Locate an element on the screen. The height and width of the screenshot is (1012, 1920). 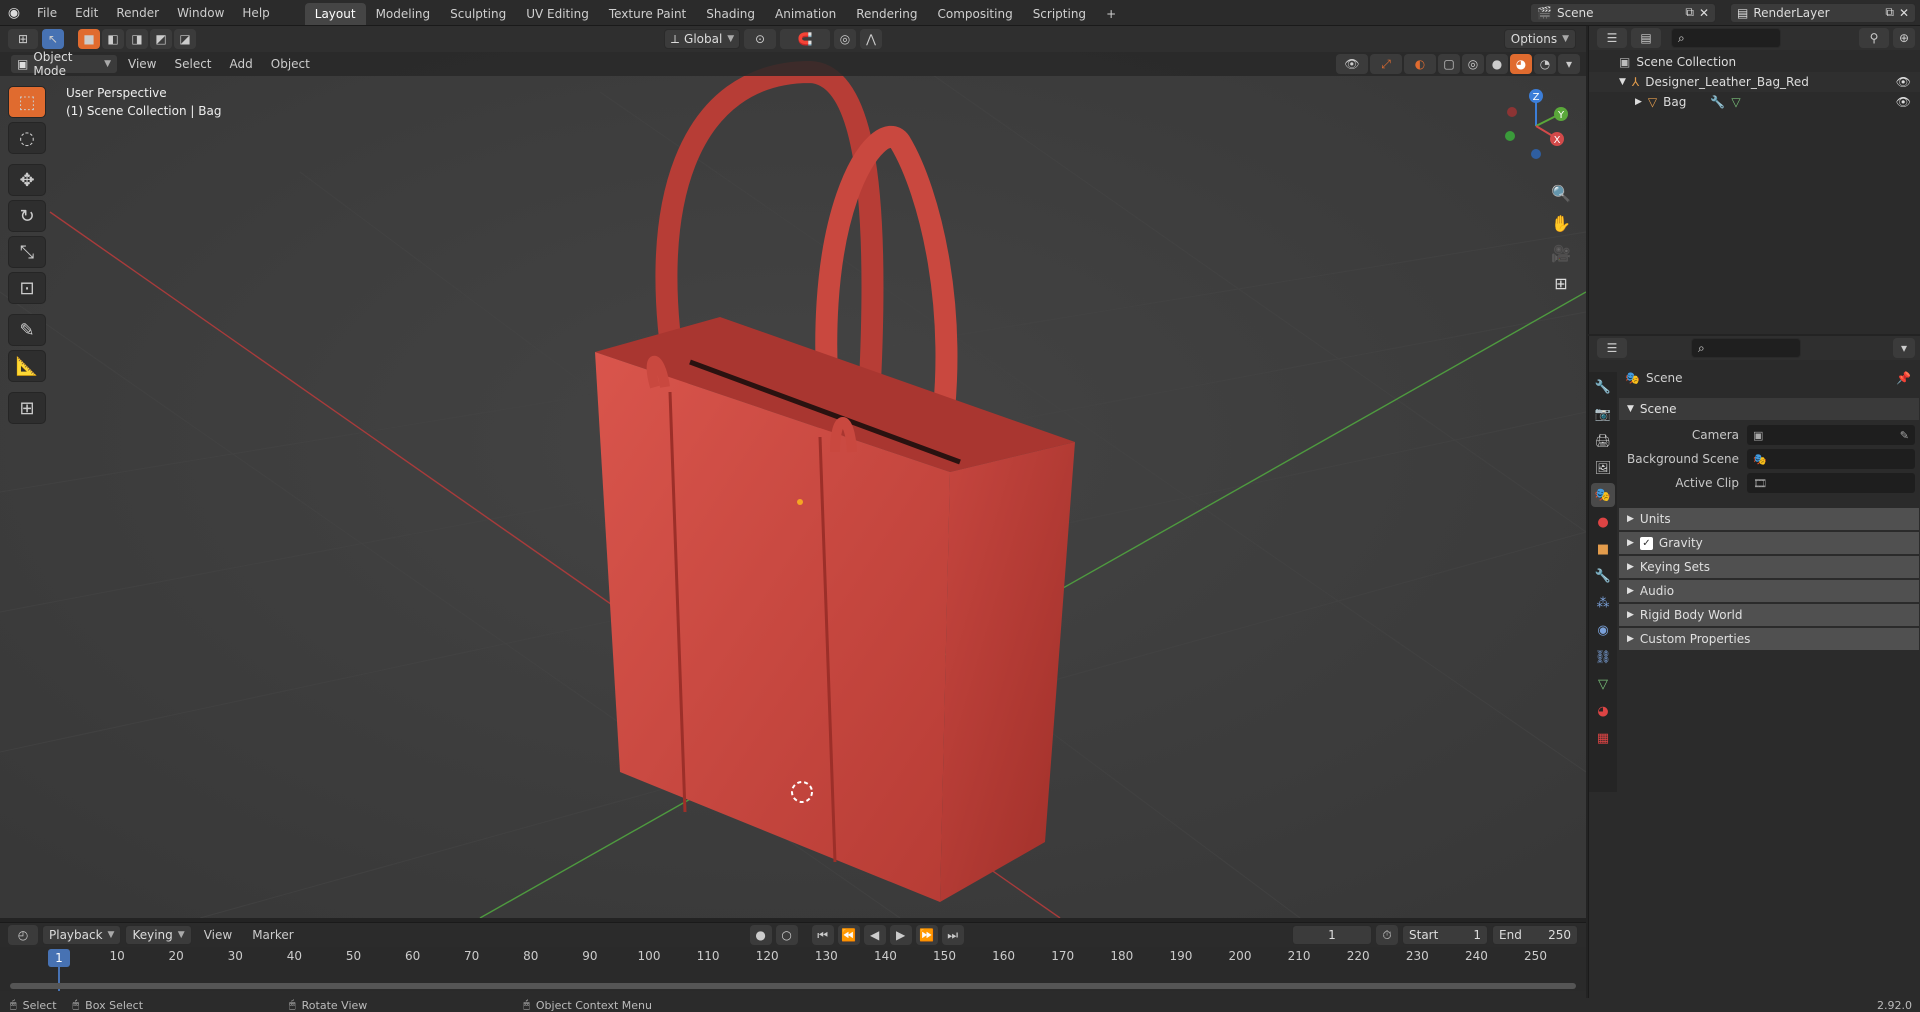
physics-tab-icon: ◉ is located at coordinates (1603, 630).